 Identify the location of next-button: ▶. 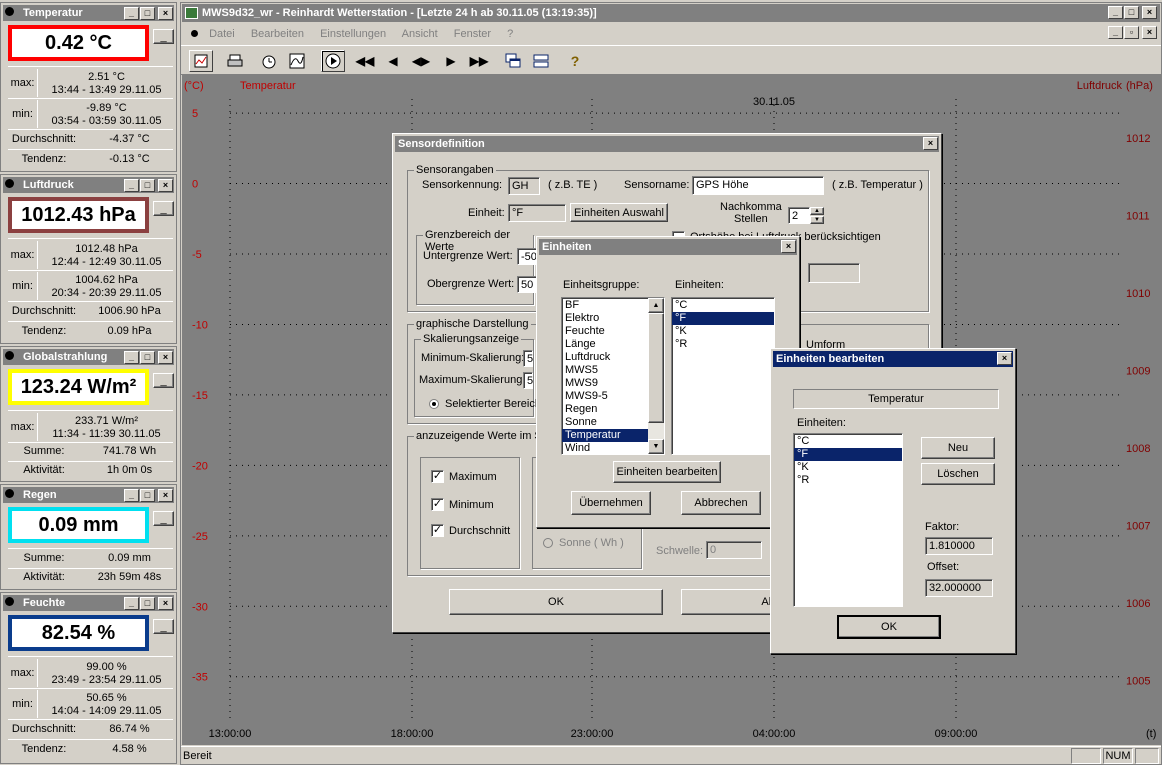
(451, 61).